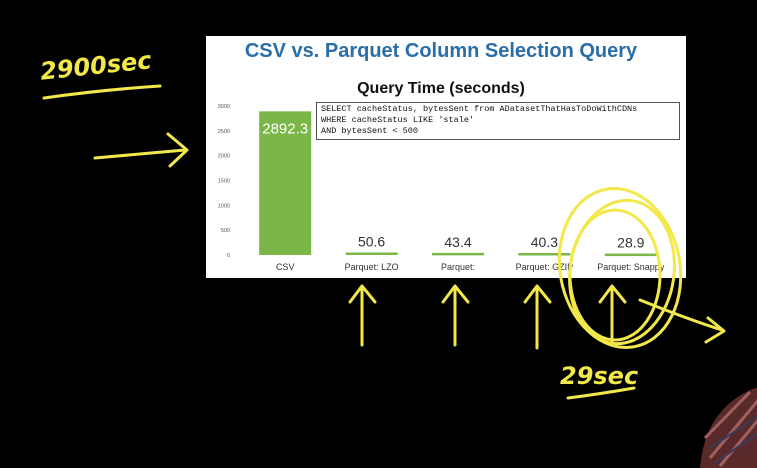 The image size is (757, 468). What do you see at coordinates (599, 376) in the screenshot?
I see `handwritten-note-29sec: 29sec` at bounding box center [599, 376].